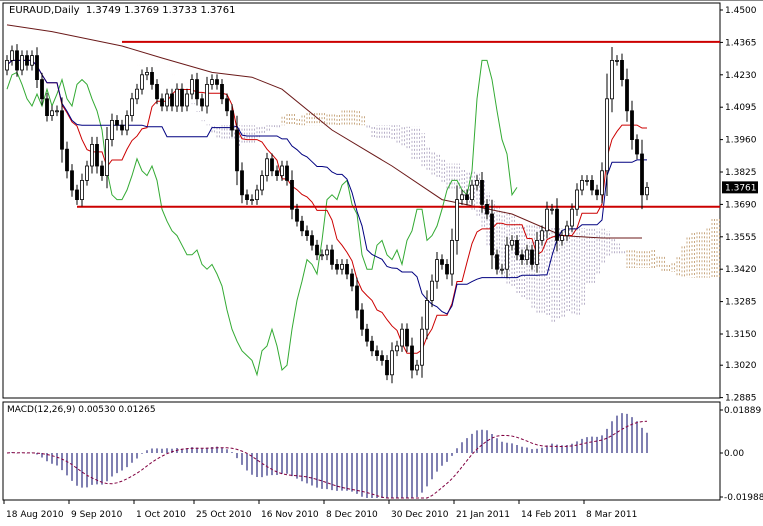  Describe the element at coordinates (420, 515) in the screenshot. I see `x-tick-label: 30 Dec 2010` at that location.